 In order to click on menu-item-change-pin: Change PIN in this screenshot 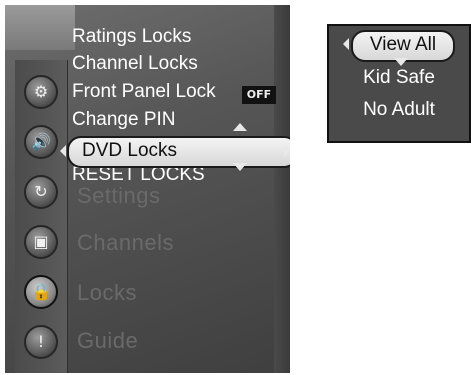, I will do `click(124, 120)`.